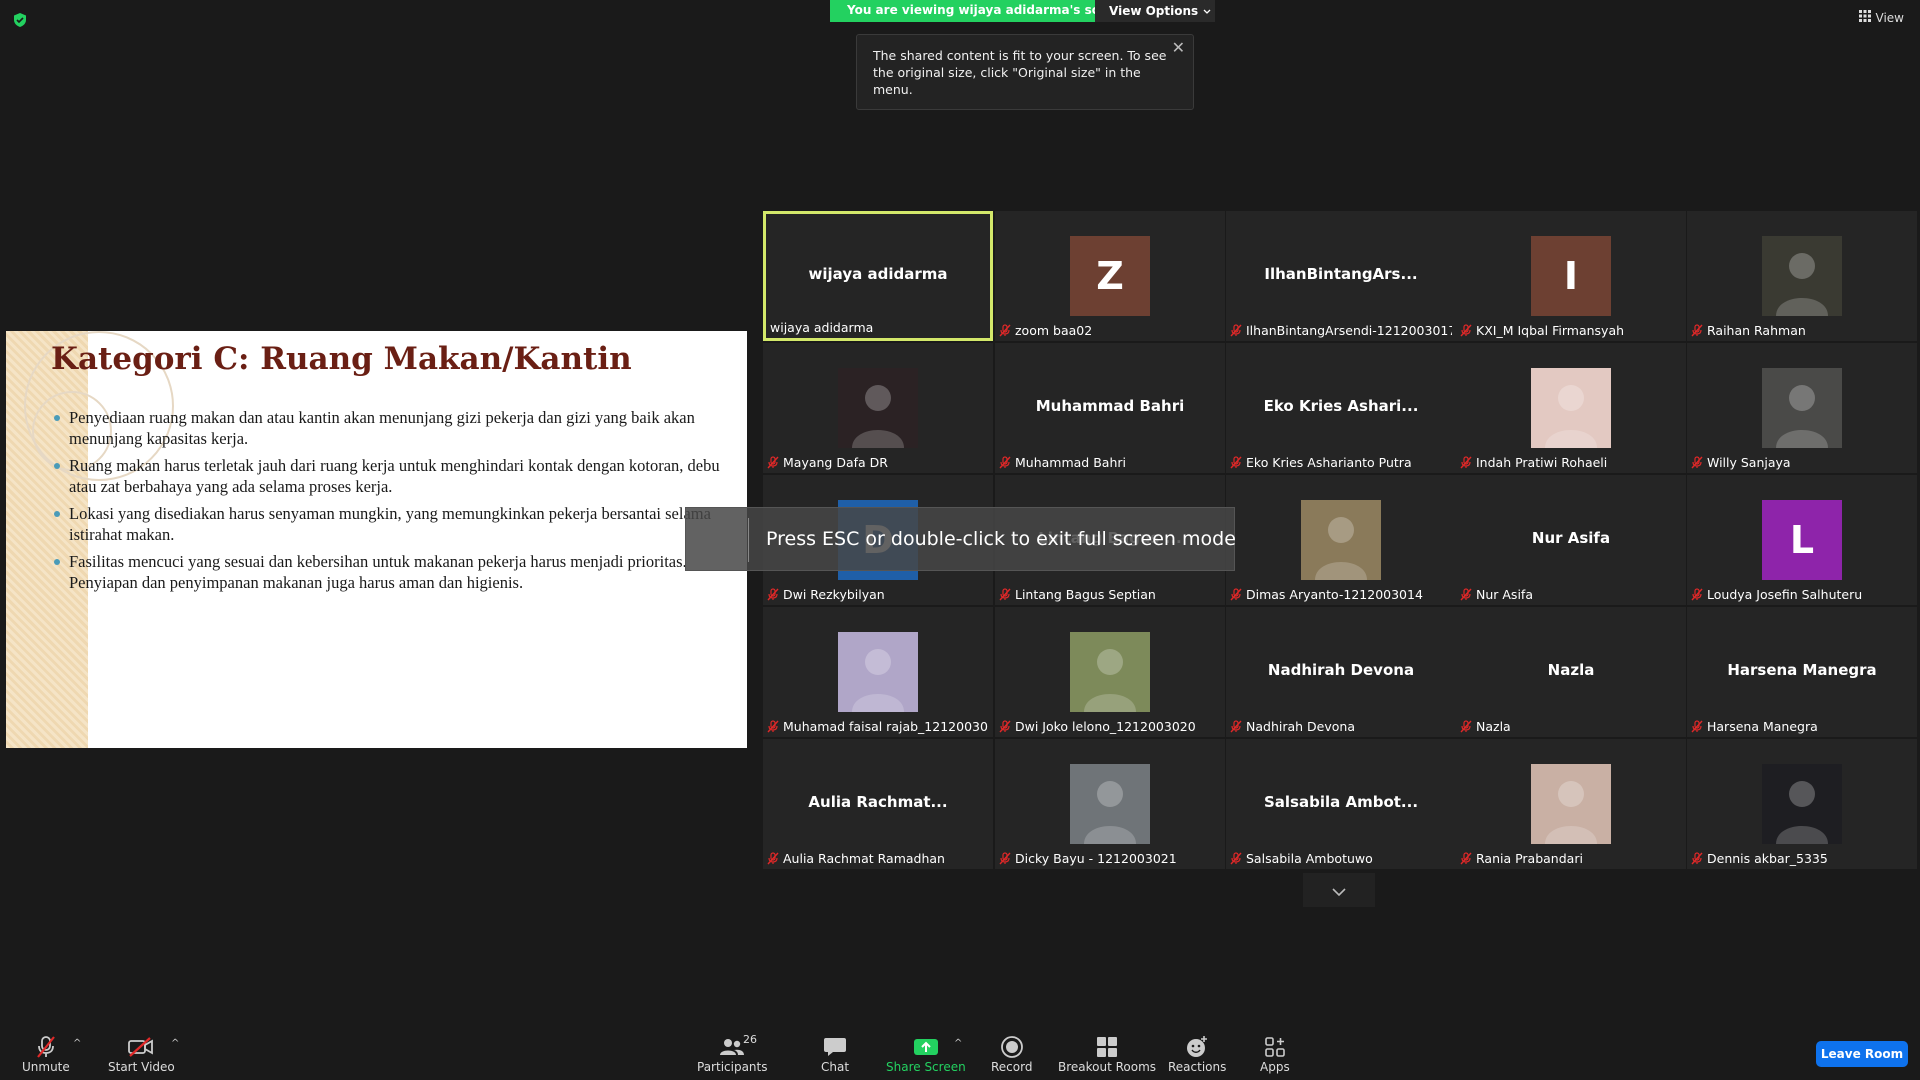  I want to click on participant-tile: Dennis akbar_5335, so click(1802, 804).